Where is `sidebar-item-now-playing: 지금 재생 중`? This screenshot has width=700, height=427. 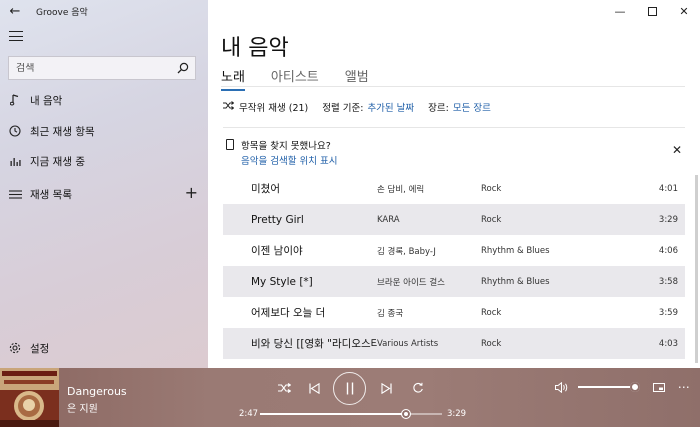
sidebar-item-now-playing: 지금 재생 중 is located at coordinates (104, 161).